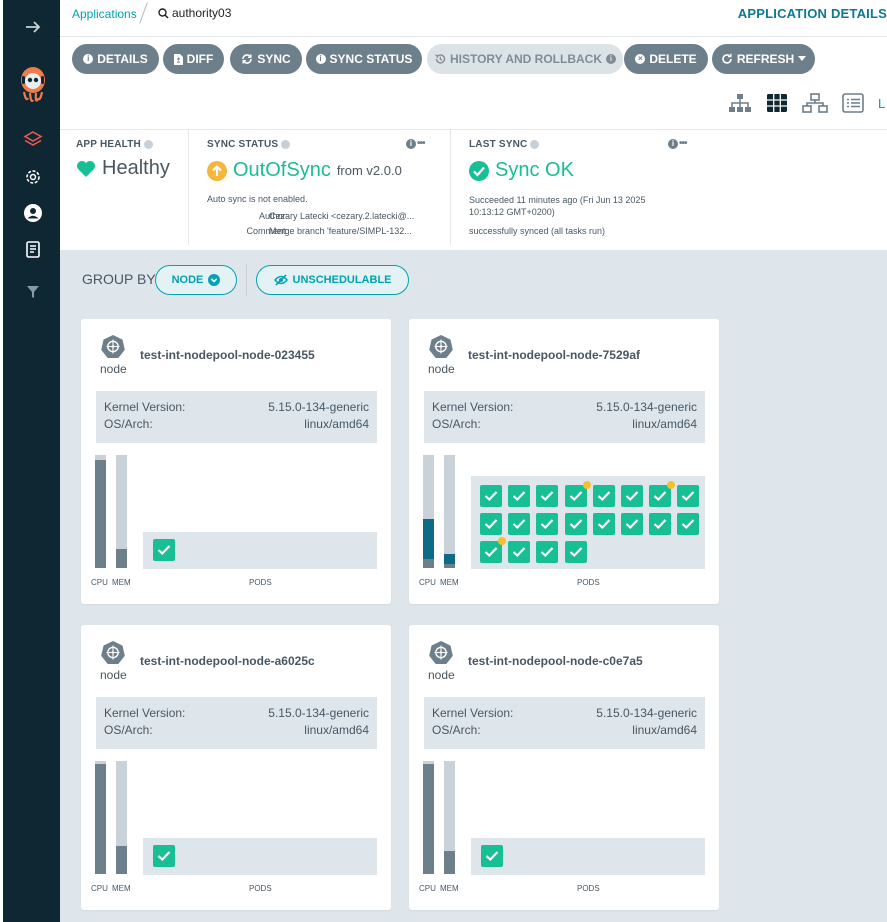 Image resolution: width=887 pixels, height=922 pixels. I want to click on details-button-label: DETAILS, so click(122, 59).